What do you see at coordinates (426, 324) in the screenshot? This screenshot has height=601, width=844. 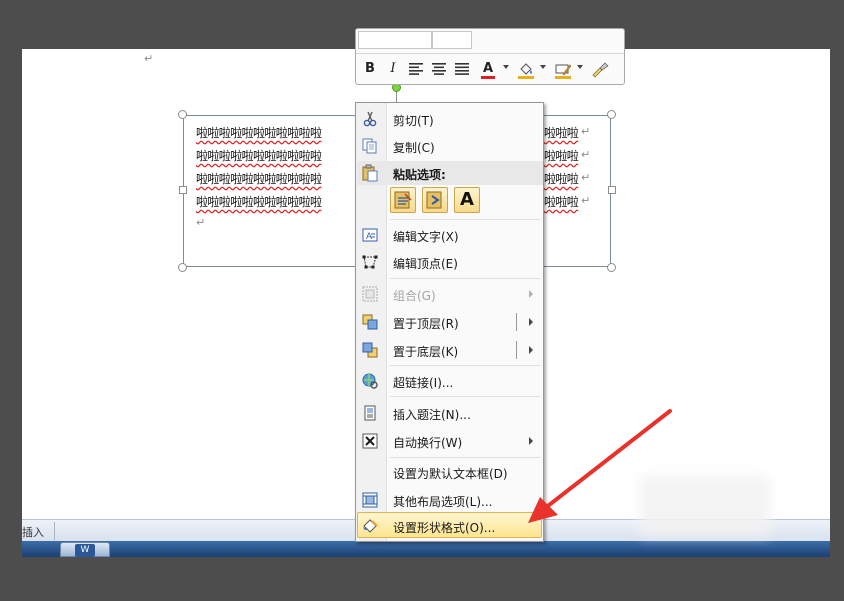 I see `menu-item-label: 置于顶层(R)` at bounding box center [426, 324].